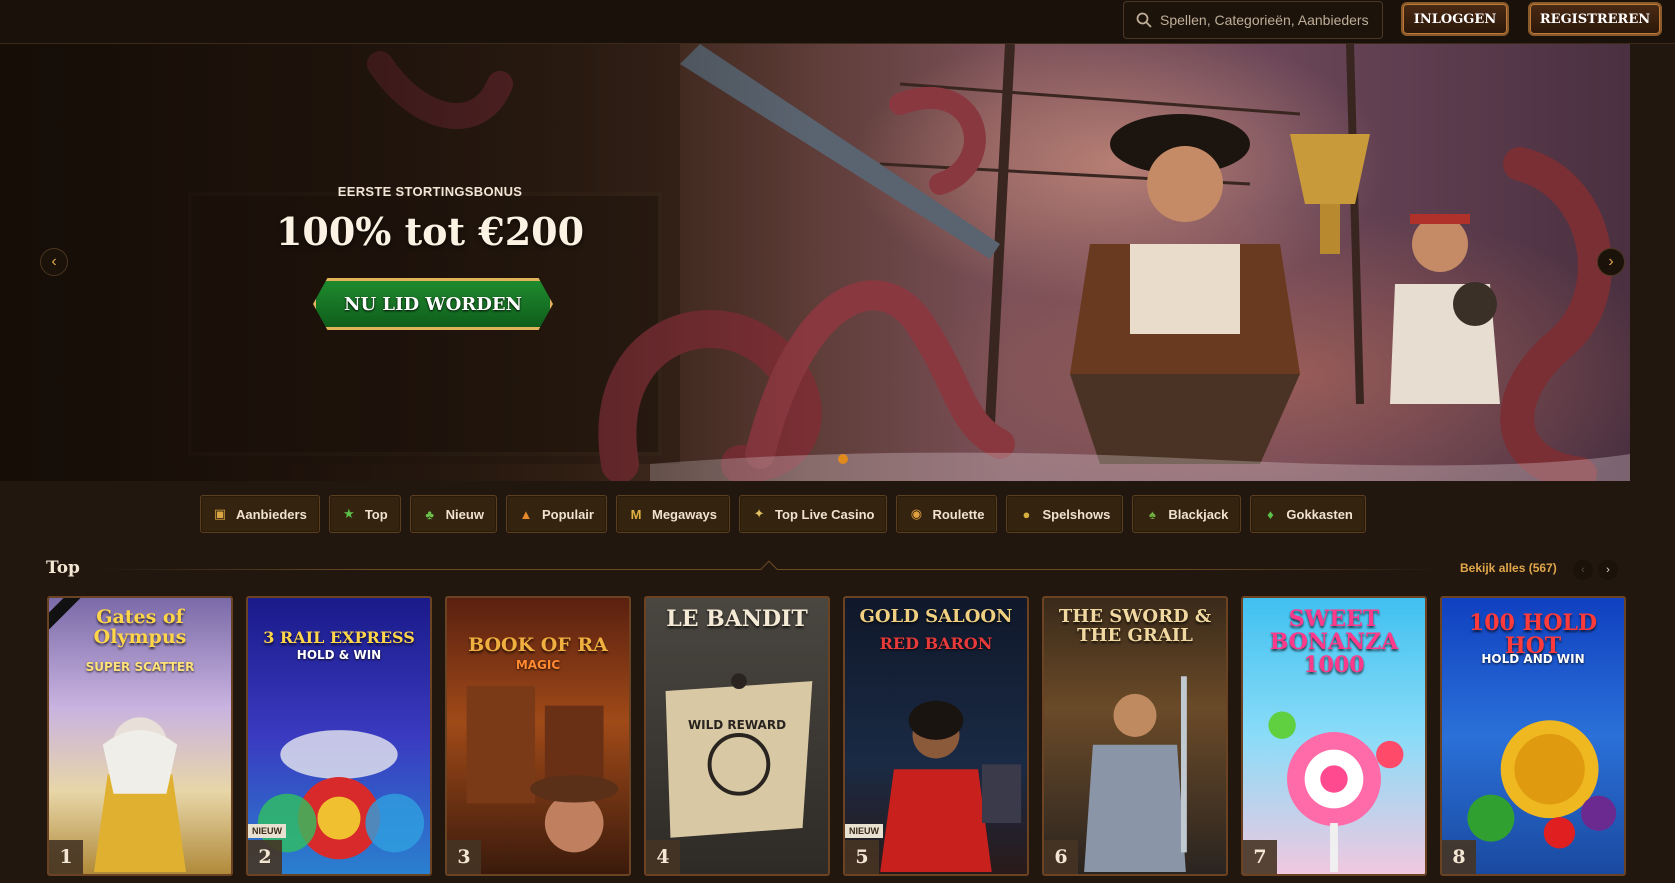 Image resolution: width=1675 pixels, height=883 pixels. Describe the element at coordinates (663, 857) in the screenshot. I see `game-rank: 4` at that location.